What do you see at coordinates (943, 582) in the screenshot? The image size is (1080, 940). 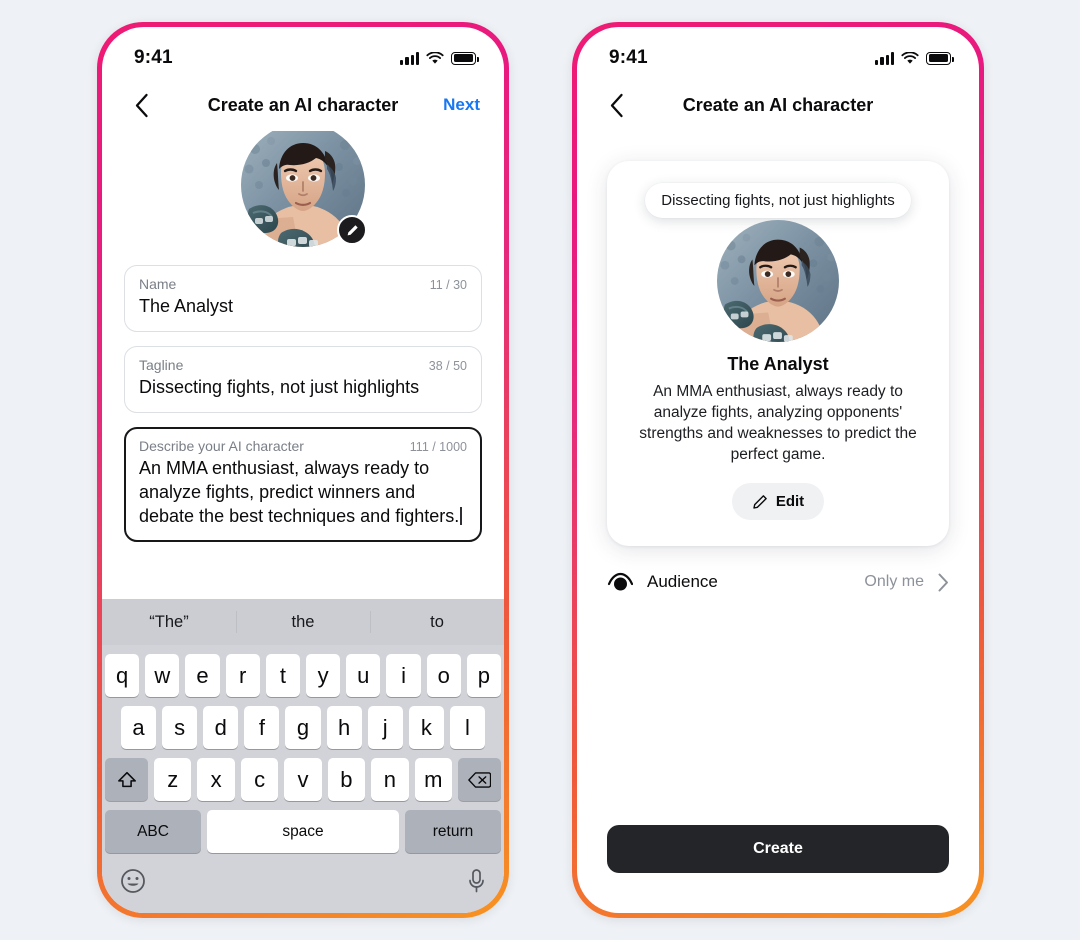 I see `chevron-right-icon` at bounding box center [943, 582].